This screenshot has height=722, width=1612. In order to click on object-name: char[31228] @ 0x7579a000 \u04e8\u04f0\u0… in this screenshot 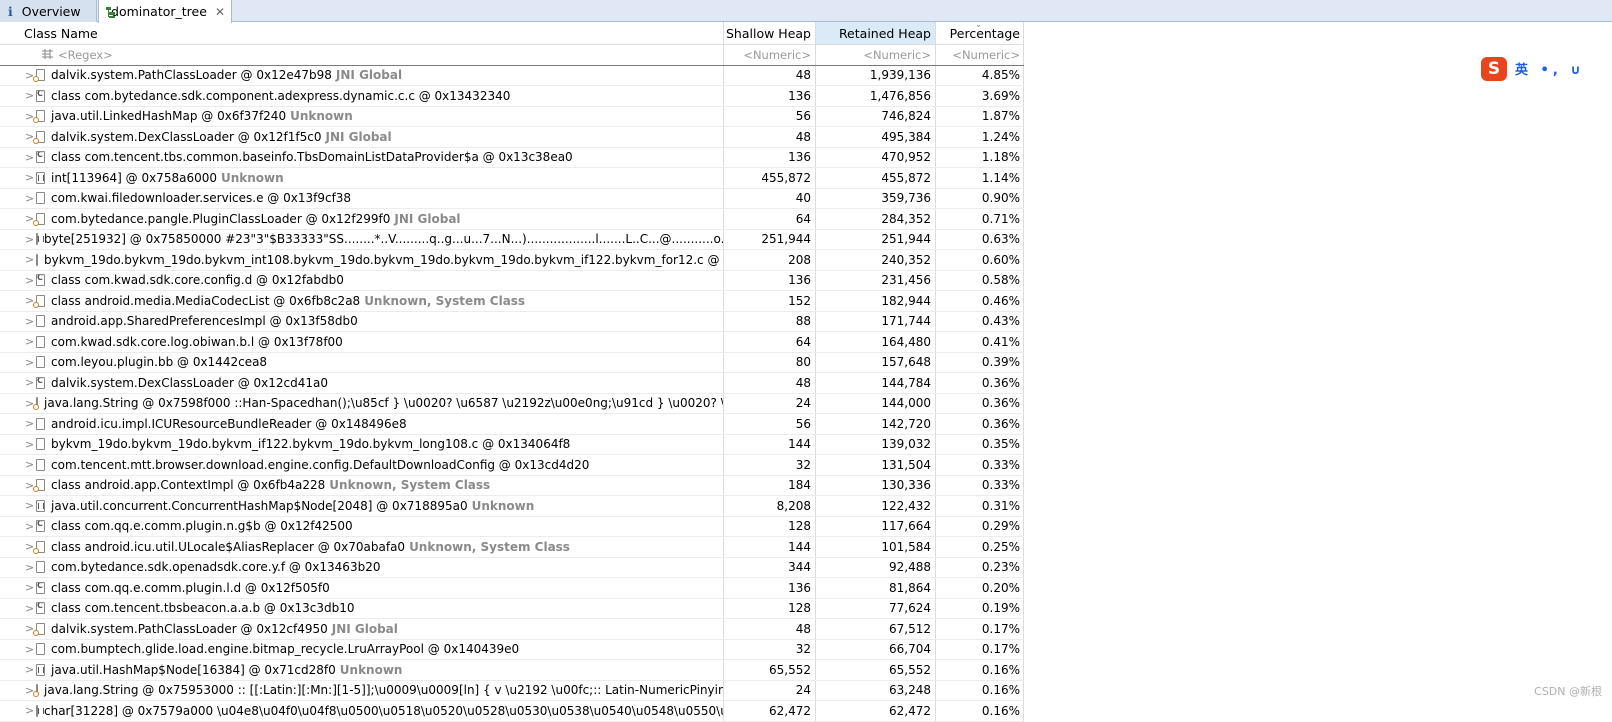, I will do `click(384, 710)`.